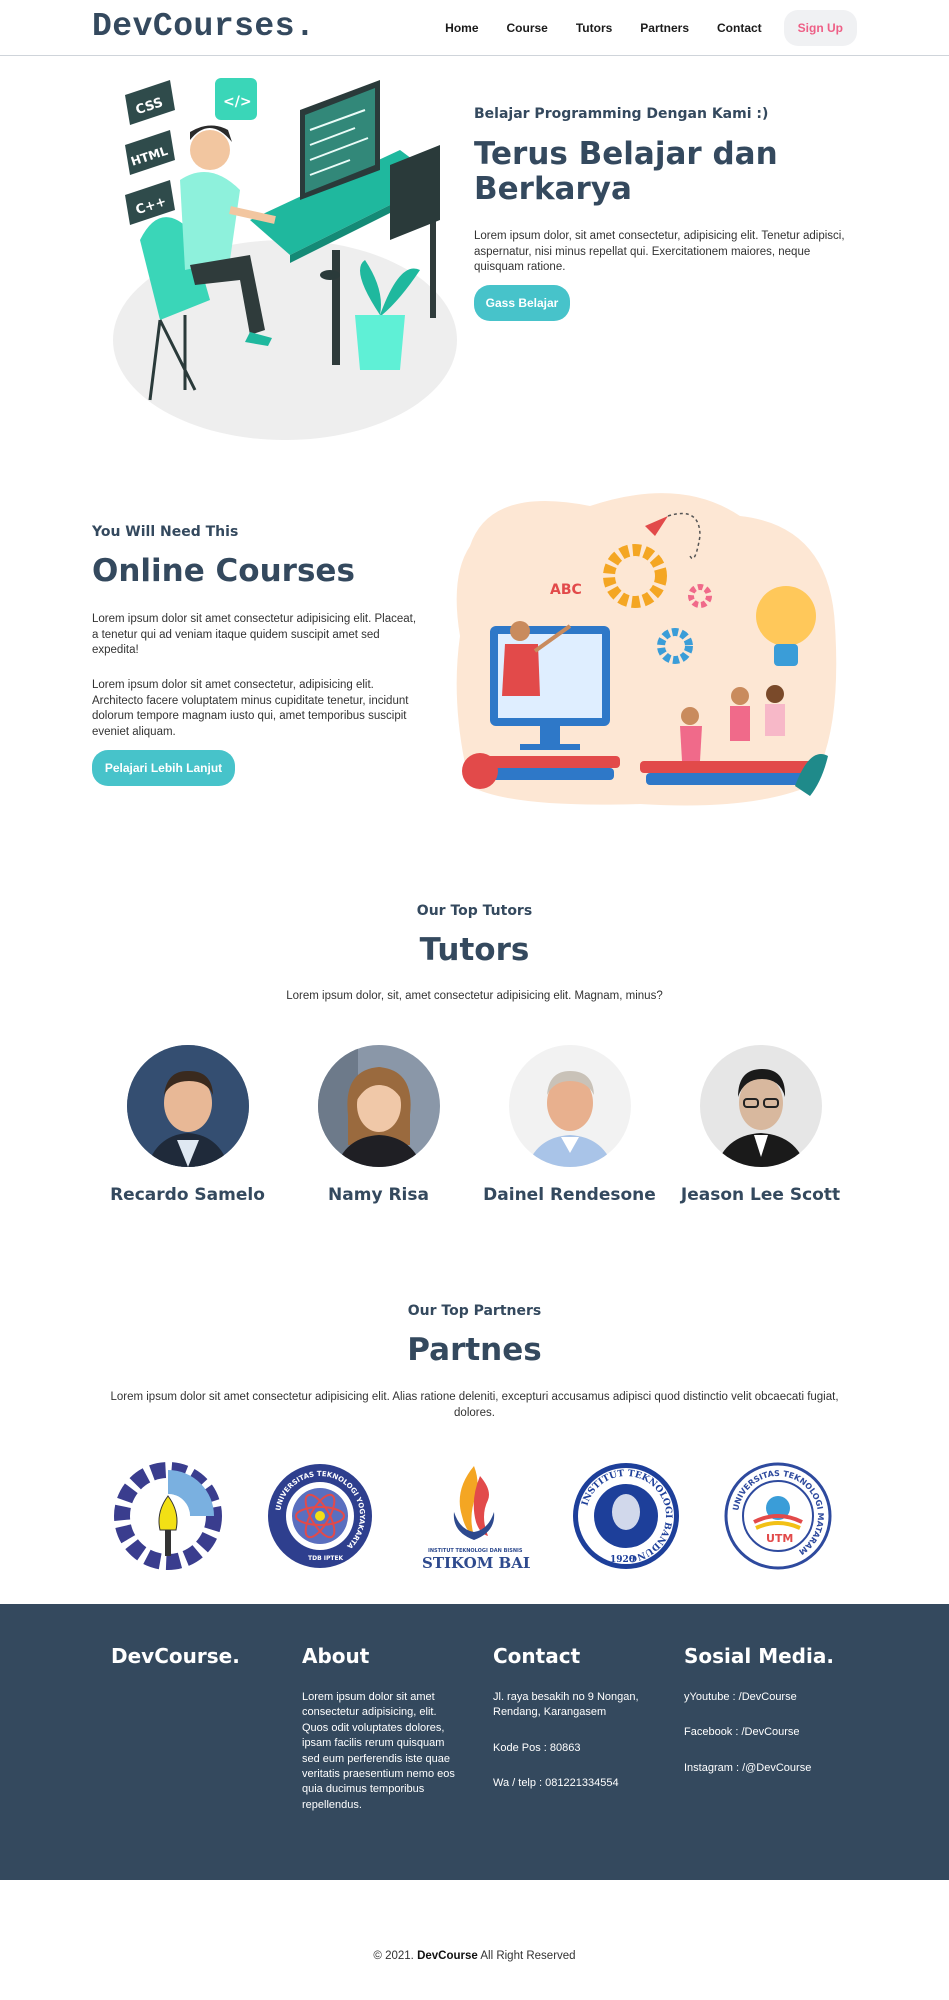 The height and width of the screenshot is (2000, 949). Describe the element at coordinates (326, 1558) in the screenshot. I see `svg-text: TDB IPTEK` at that location.